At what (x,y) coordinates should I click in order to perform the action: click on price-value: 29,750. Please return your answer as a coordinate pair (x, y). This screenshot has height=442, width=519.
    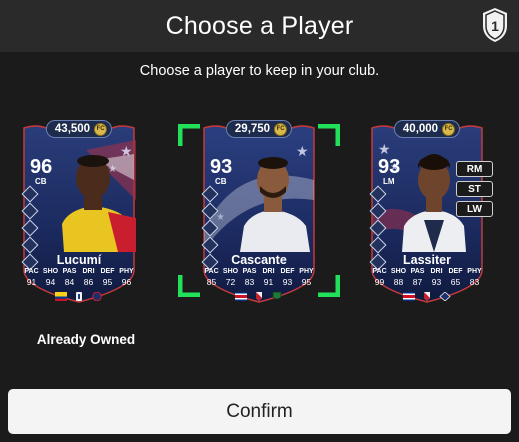
    Looking at the image, I should click on (252, 129).